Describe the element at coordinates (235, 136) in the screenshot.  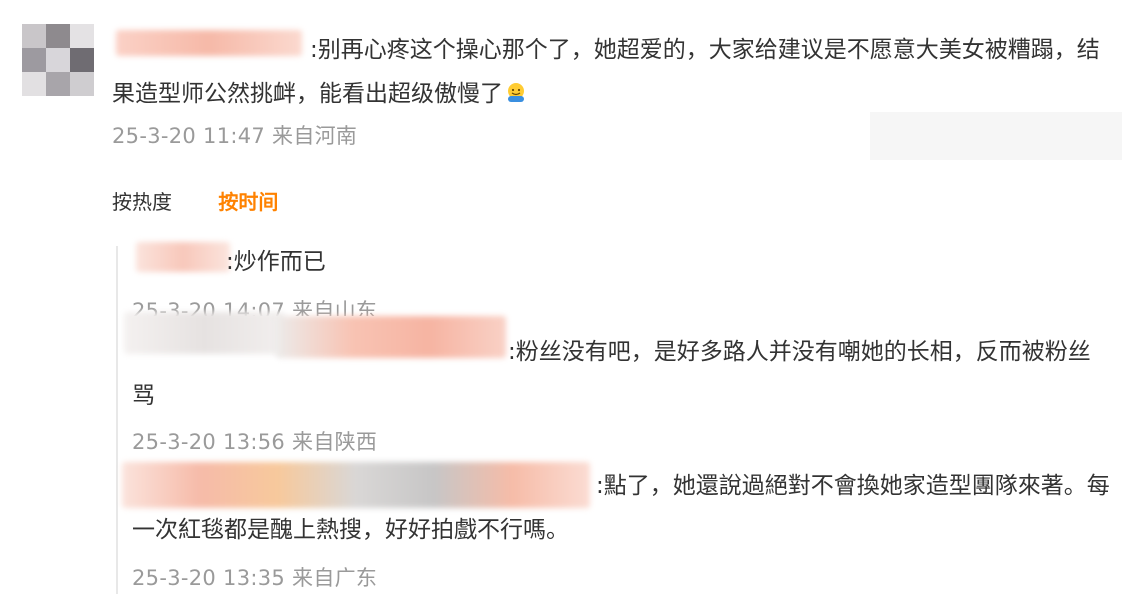
I see `comment-meta: 25-3-20 11:47 来自河南` at that location.